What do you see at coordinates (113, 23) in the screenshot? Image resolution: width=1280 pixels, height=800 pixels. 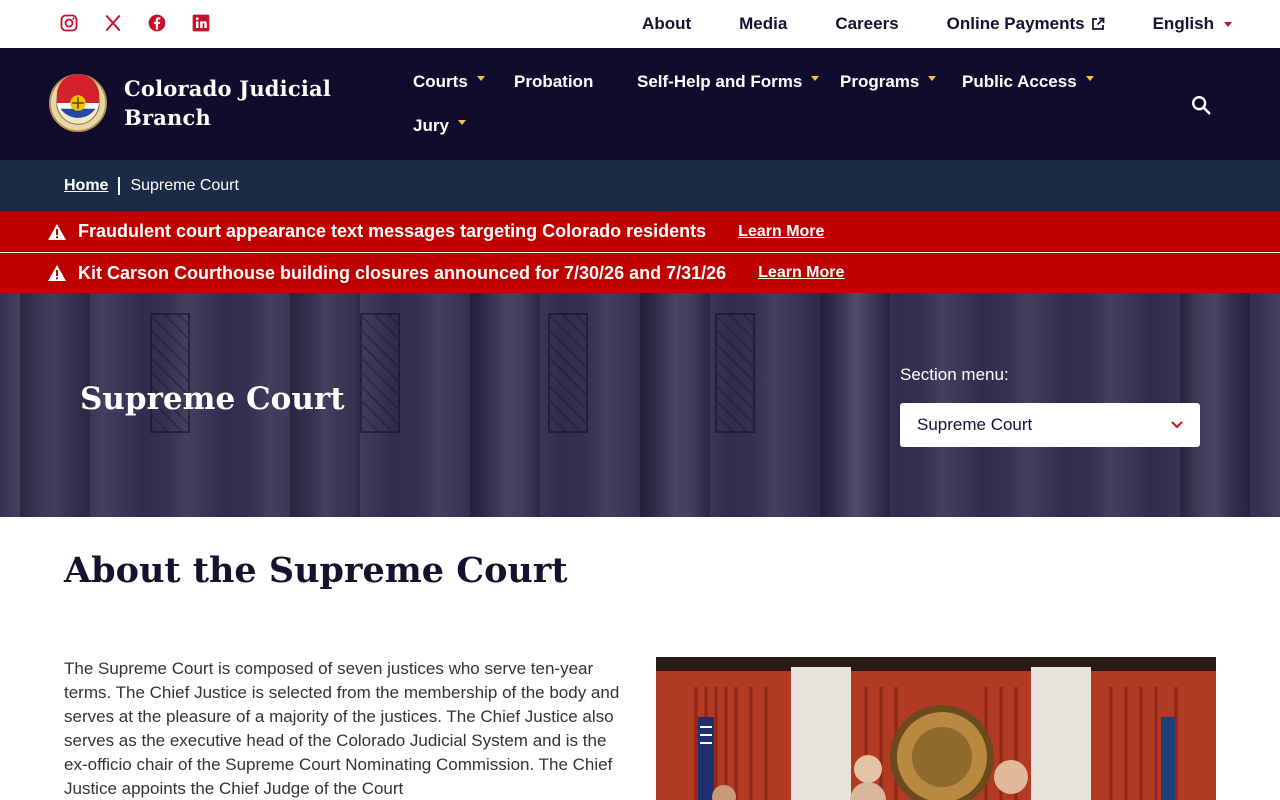 I see `x-icon` at bounding box center [113, 23].